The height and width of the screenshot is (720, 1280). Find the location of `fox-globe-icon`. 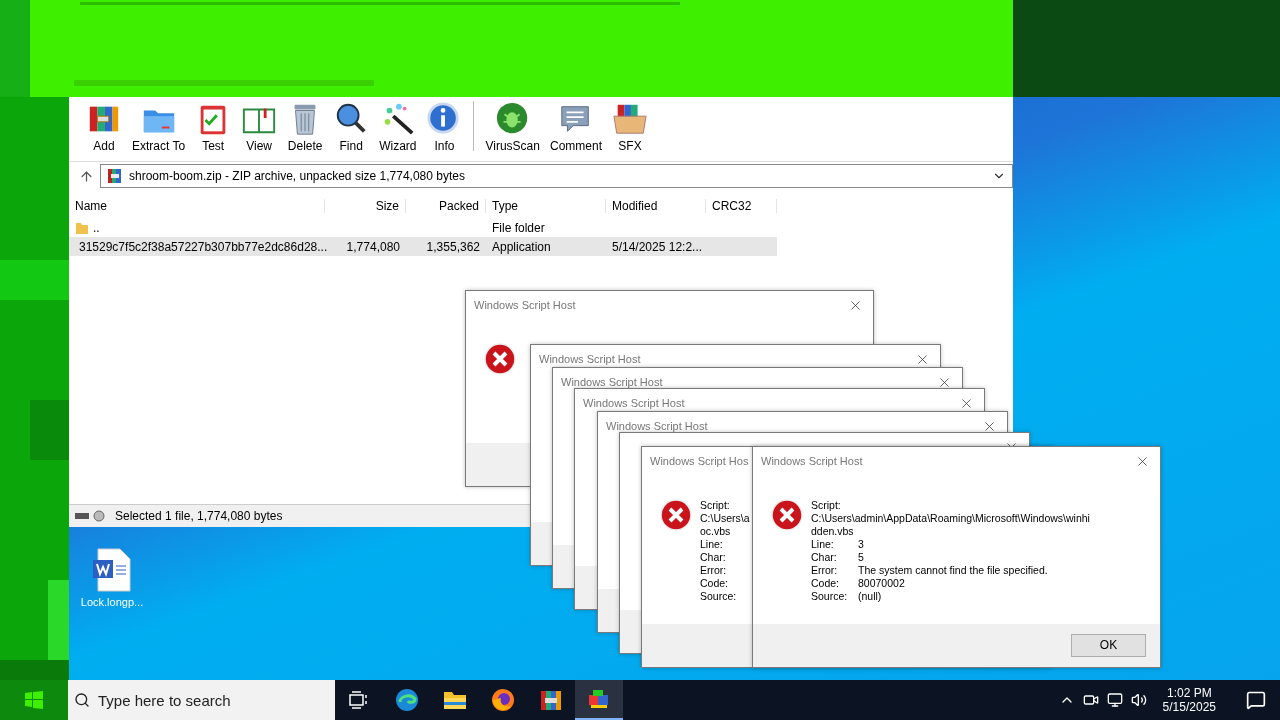

fox-globe-icon is located at coordinates (503, 700).